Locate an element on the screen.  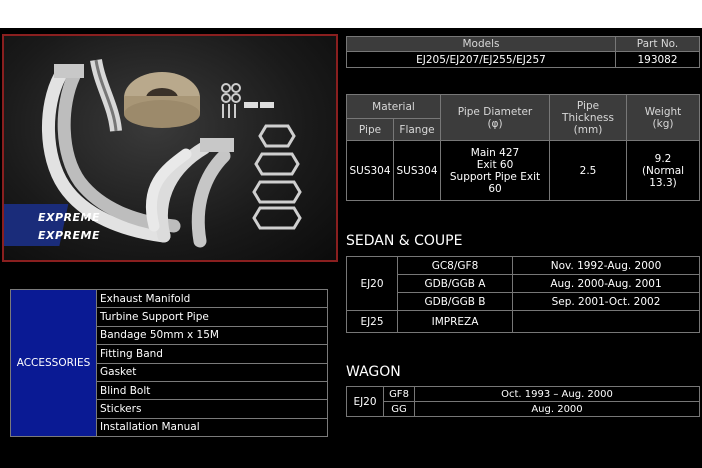
diameter-header: Pipe Diameter (φ) is located at coordinates (495, 117).